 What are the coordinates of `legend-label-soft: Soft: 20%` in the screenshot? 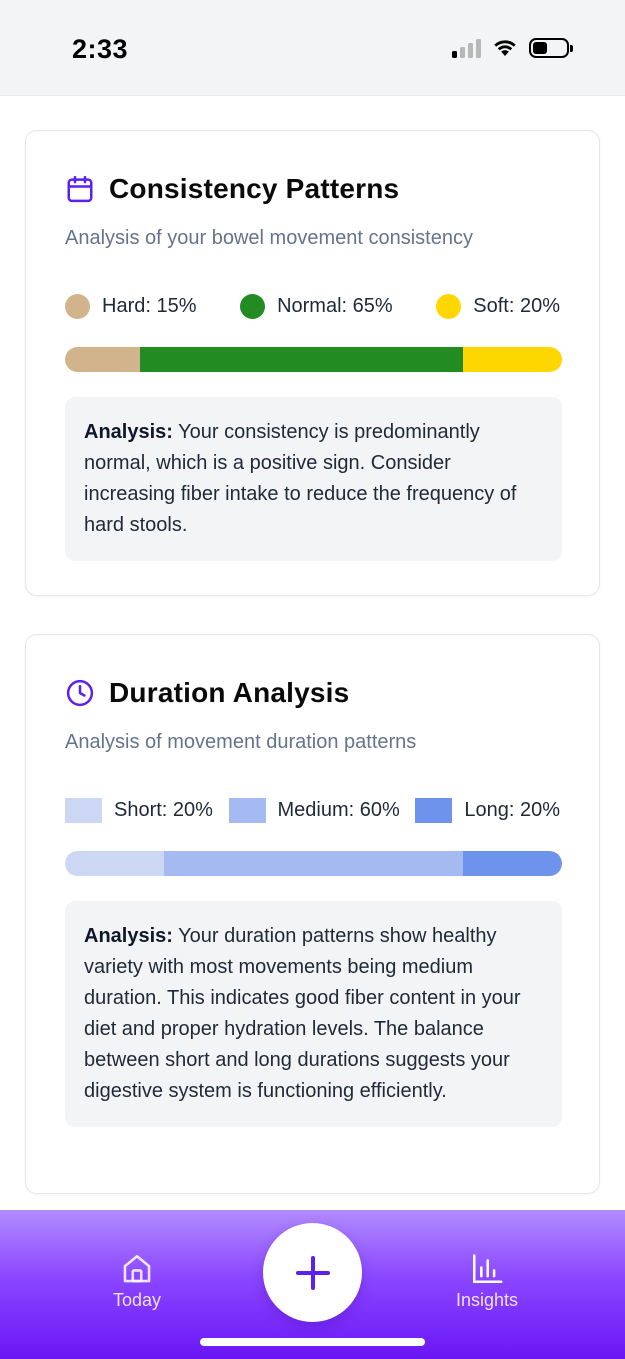 It's located at (516, 305).